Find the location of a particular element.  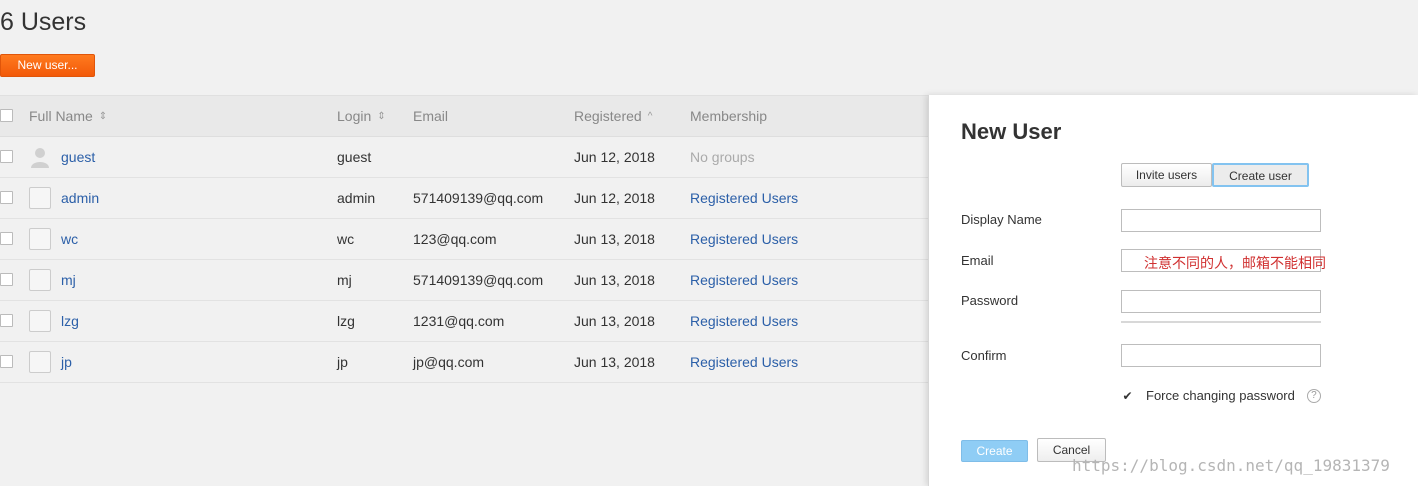

checkbox-checked-icon: ✔ is located at coordinates (1127, 396).